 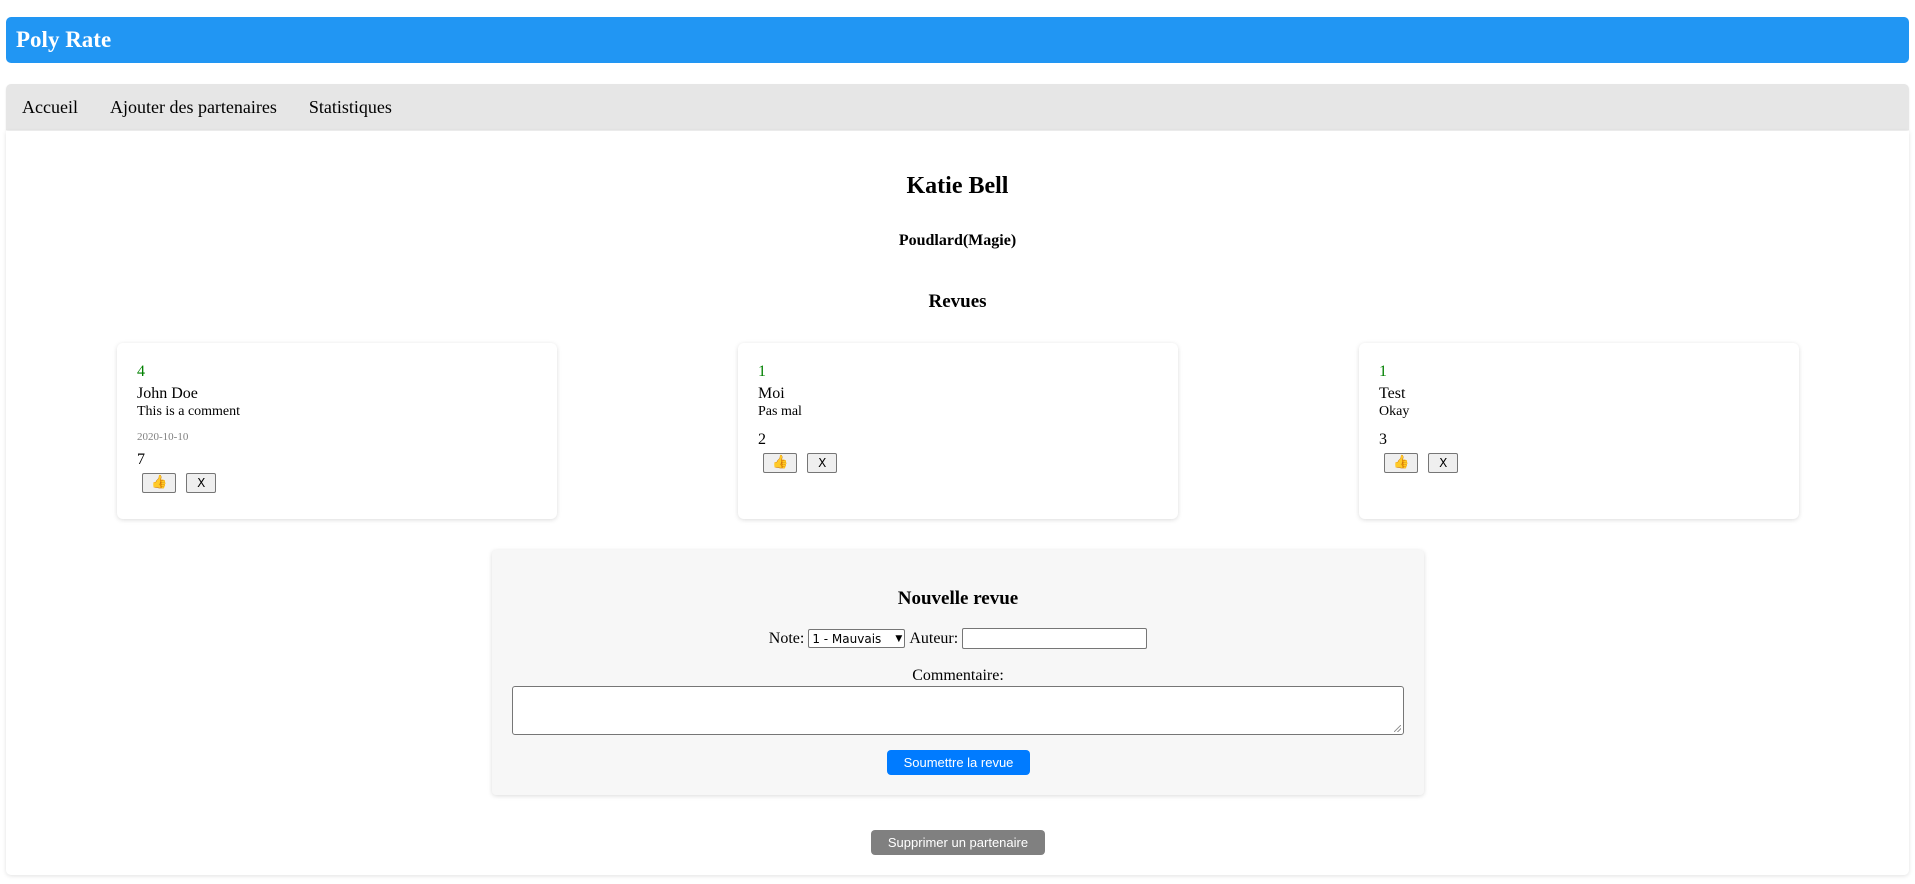 I want to click on review-card: 1 Test Okay 3 👍 X, so click(x=1579, y=431).